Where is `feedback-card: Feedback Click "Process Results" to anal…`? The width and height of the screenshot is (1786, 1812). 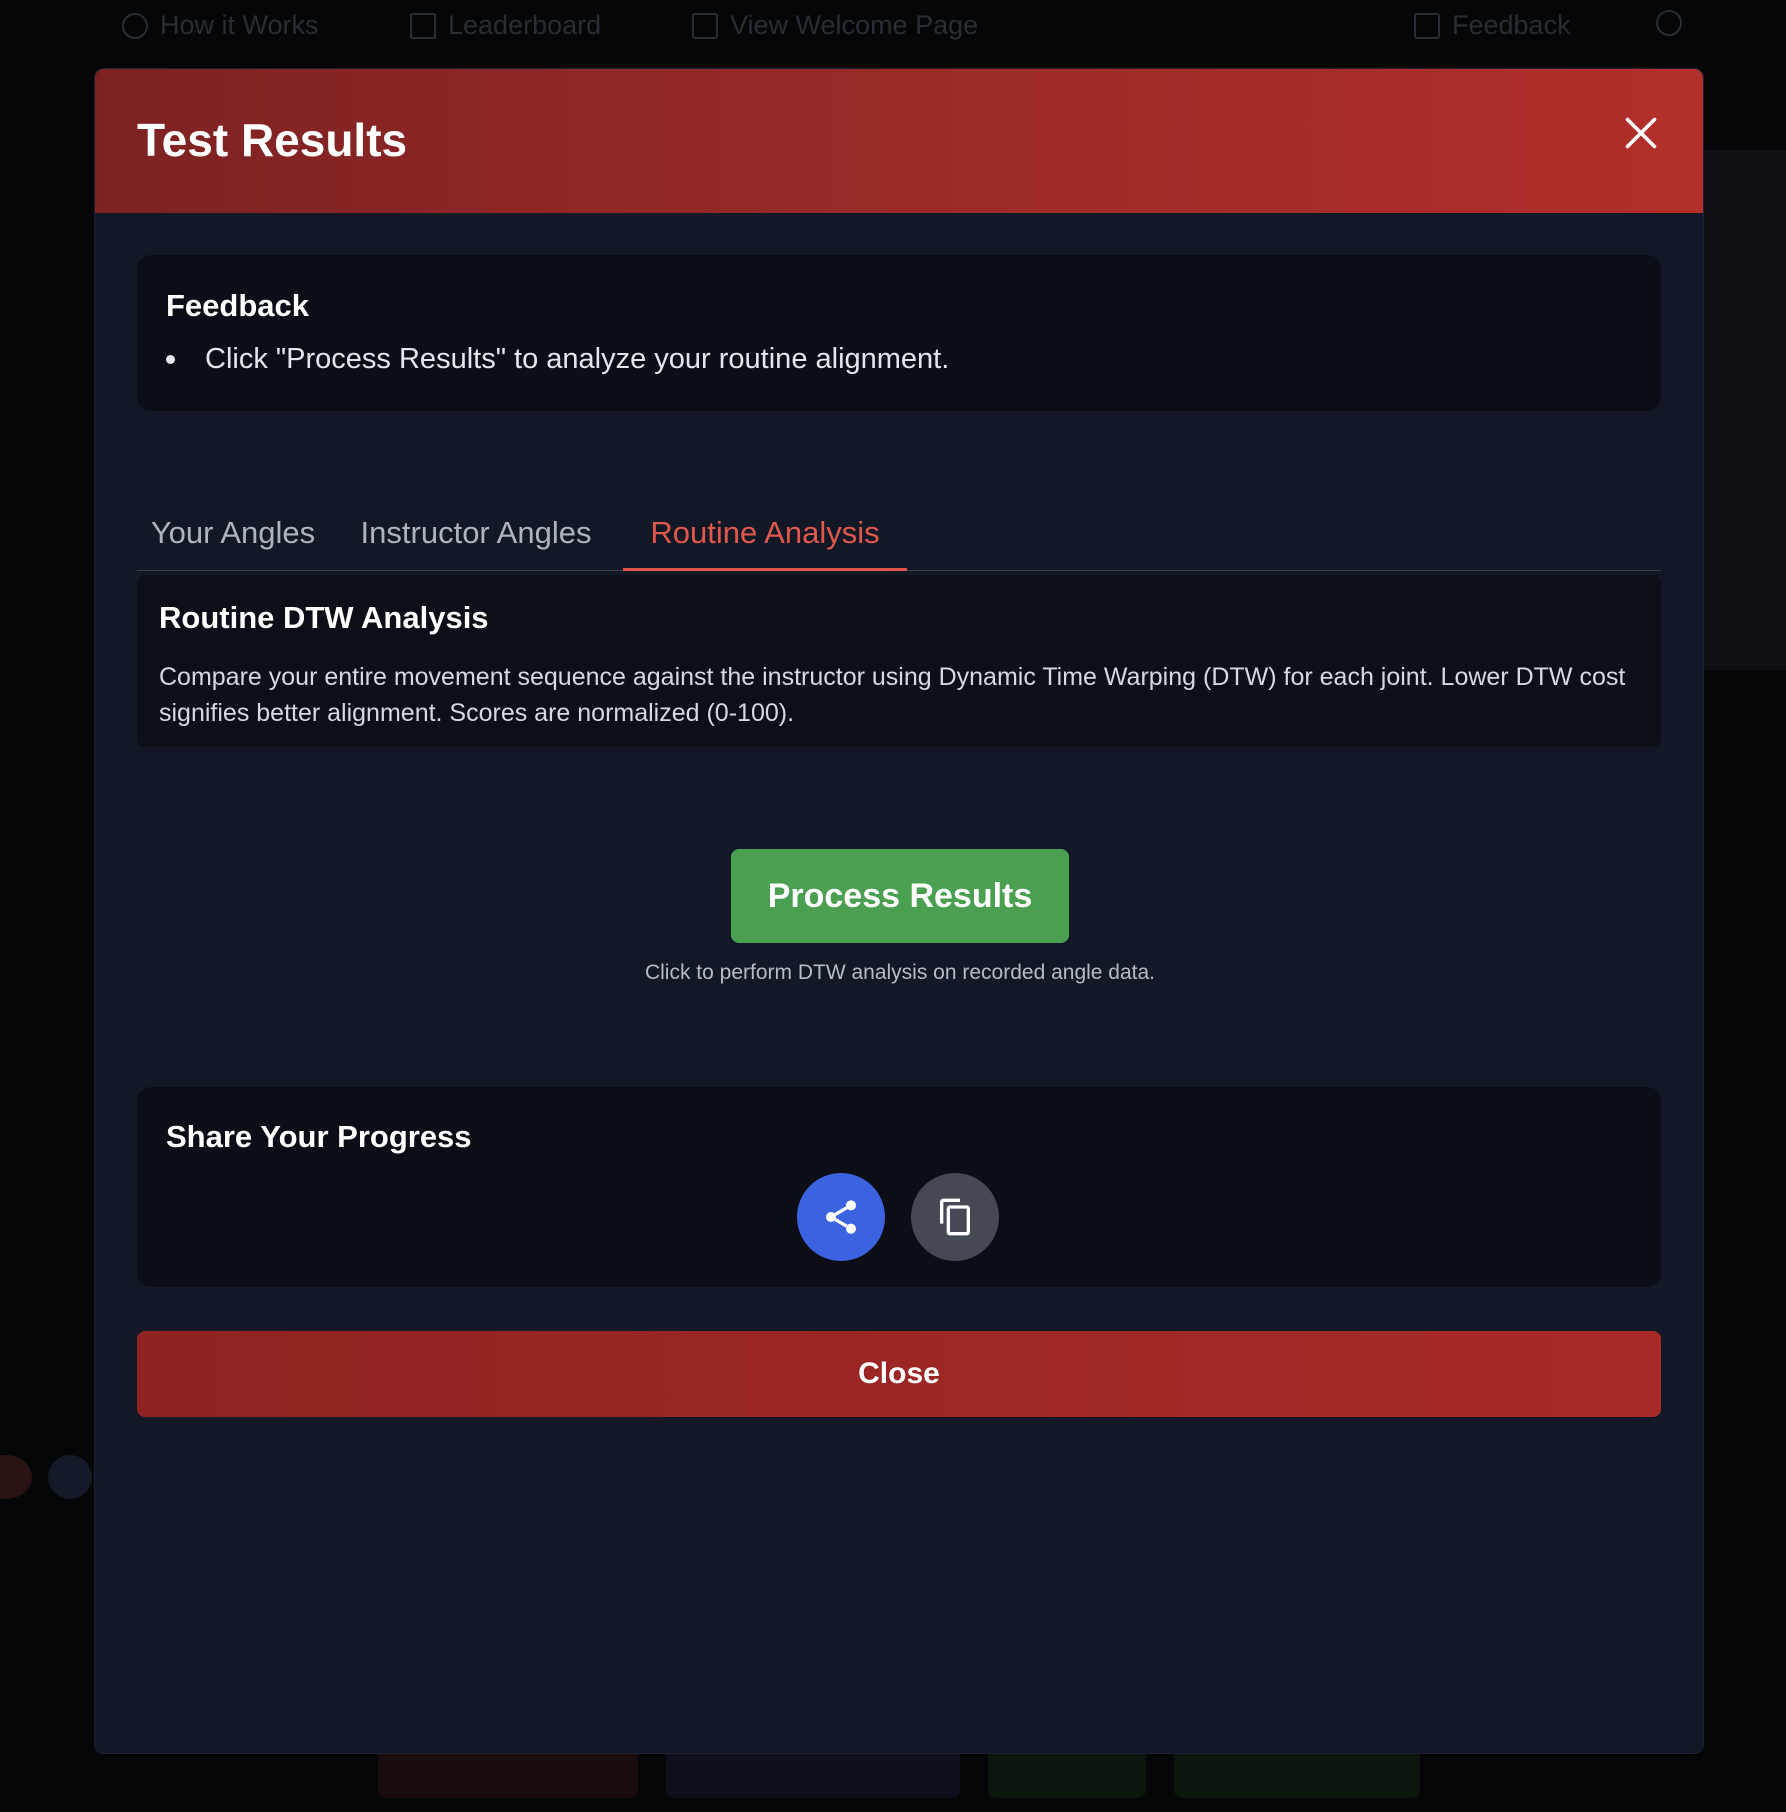
feedback-card: Feedback Click "Process Results" to anal… is located at coordinates (899, 333).